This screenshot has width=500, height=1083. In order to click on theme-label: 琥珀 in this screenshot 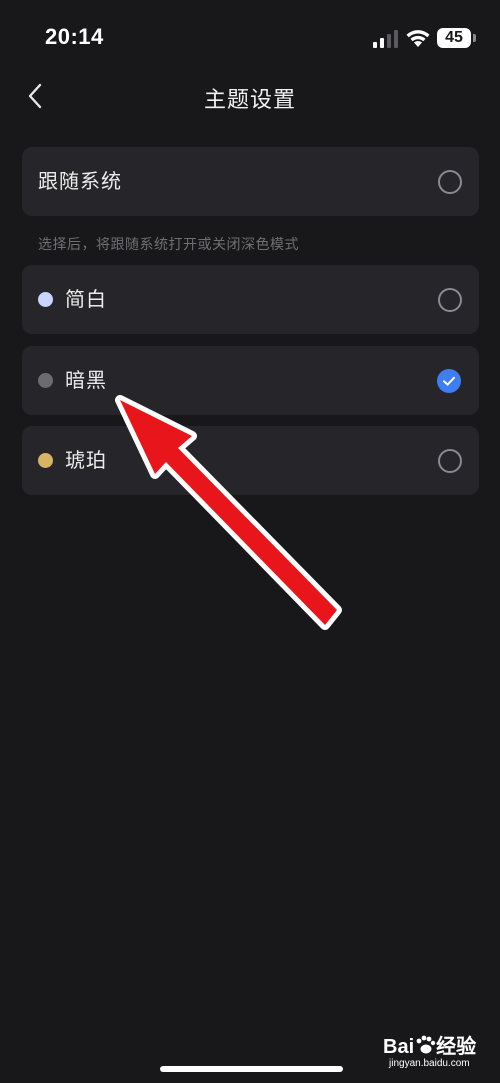, I will do `click(86, 460)`.